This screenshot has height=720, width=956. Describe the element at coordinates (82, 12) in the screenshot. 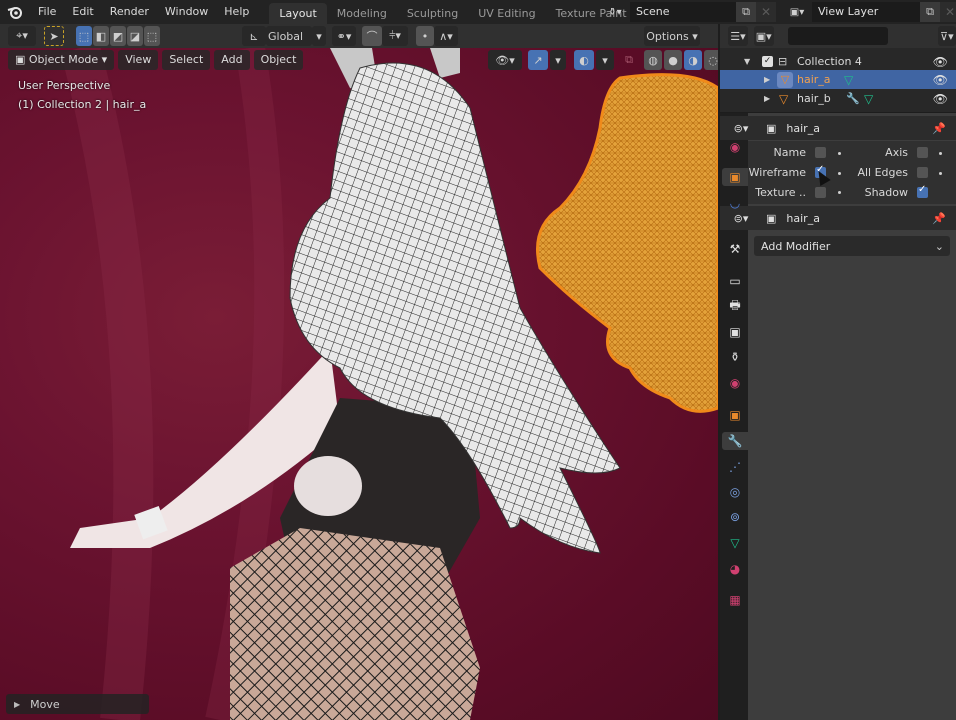

I see `menu-edit: Edit` at that location.